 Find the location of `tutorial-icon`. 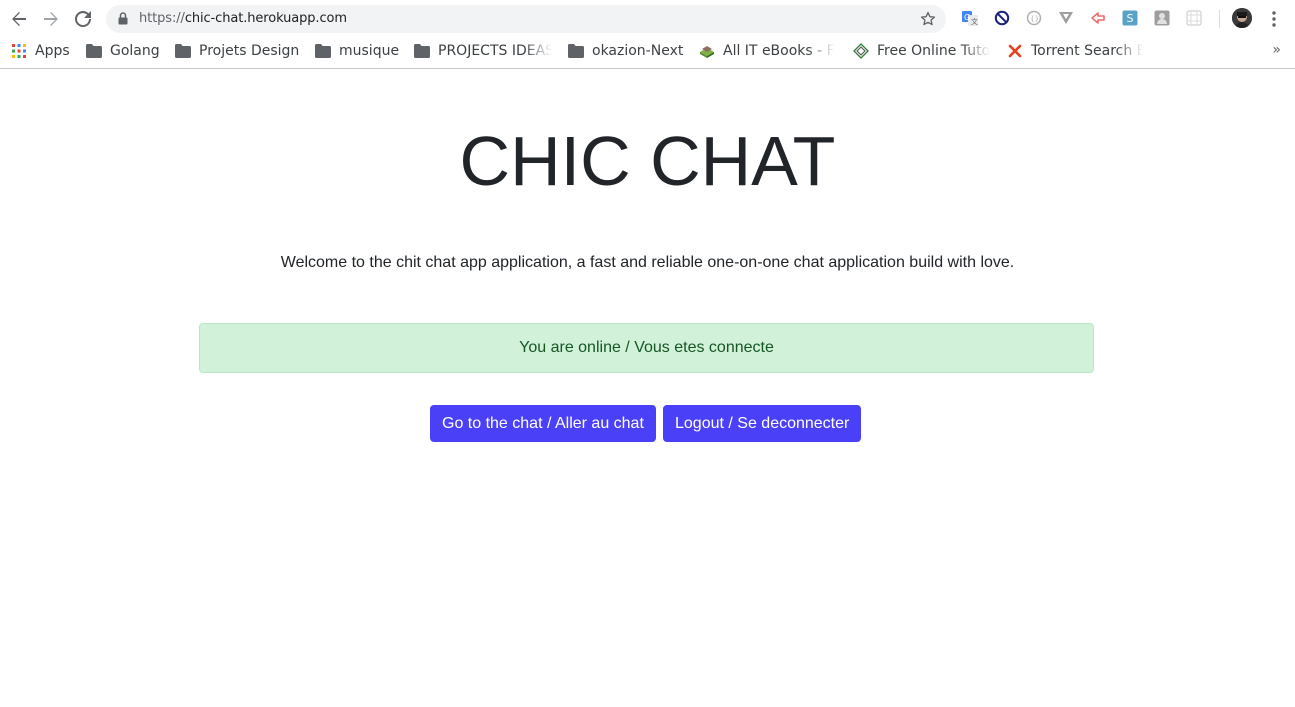

tutorial-icon is located at coordinates (861, 50).